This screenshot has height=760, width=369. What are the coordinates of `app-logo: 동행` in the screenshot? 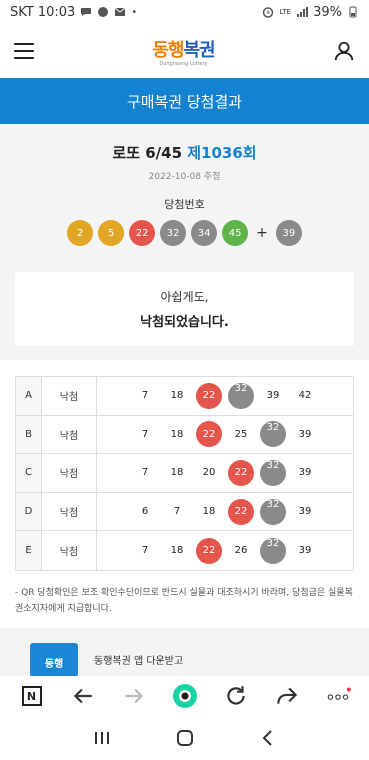 It's located at (54, 659).